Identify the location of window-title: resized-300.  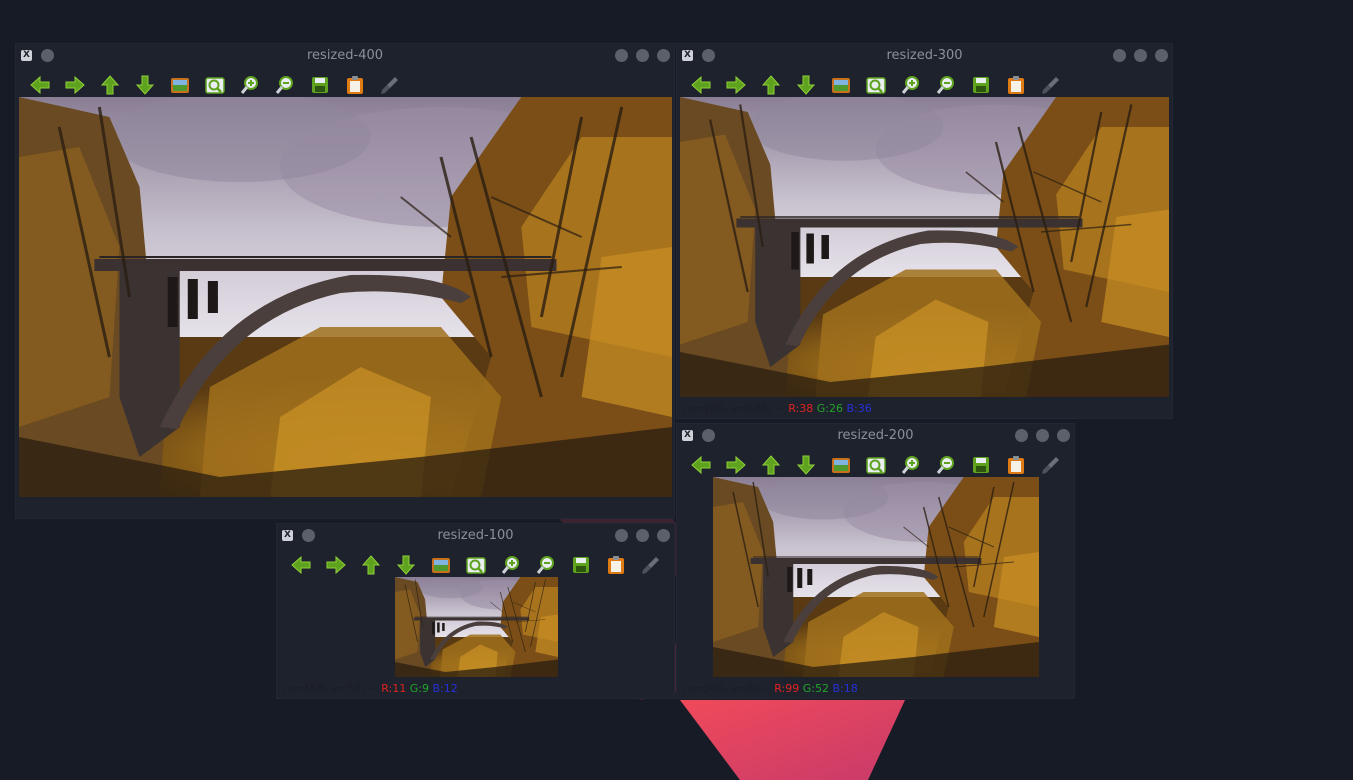
(924, 55).